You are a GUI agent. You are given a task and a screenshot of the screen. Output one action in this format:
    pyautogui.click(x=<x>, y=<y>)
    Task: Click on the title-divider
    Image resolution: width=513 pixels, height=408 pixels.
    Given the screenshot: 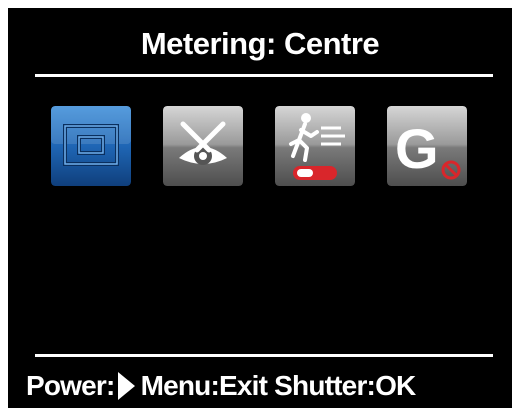 What is the action you would take?
    pyautogui.click(x=264, y=75)
    